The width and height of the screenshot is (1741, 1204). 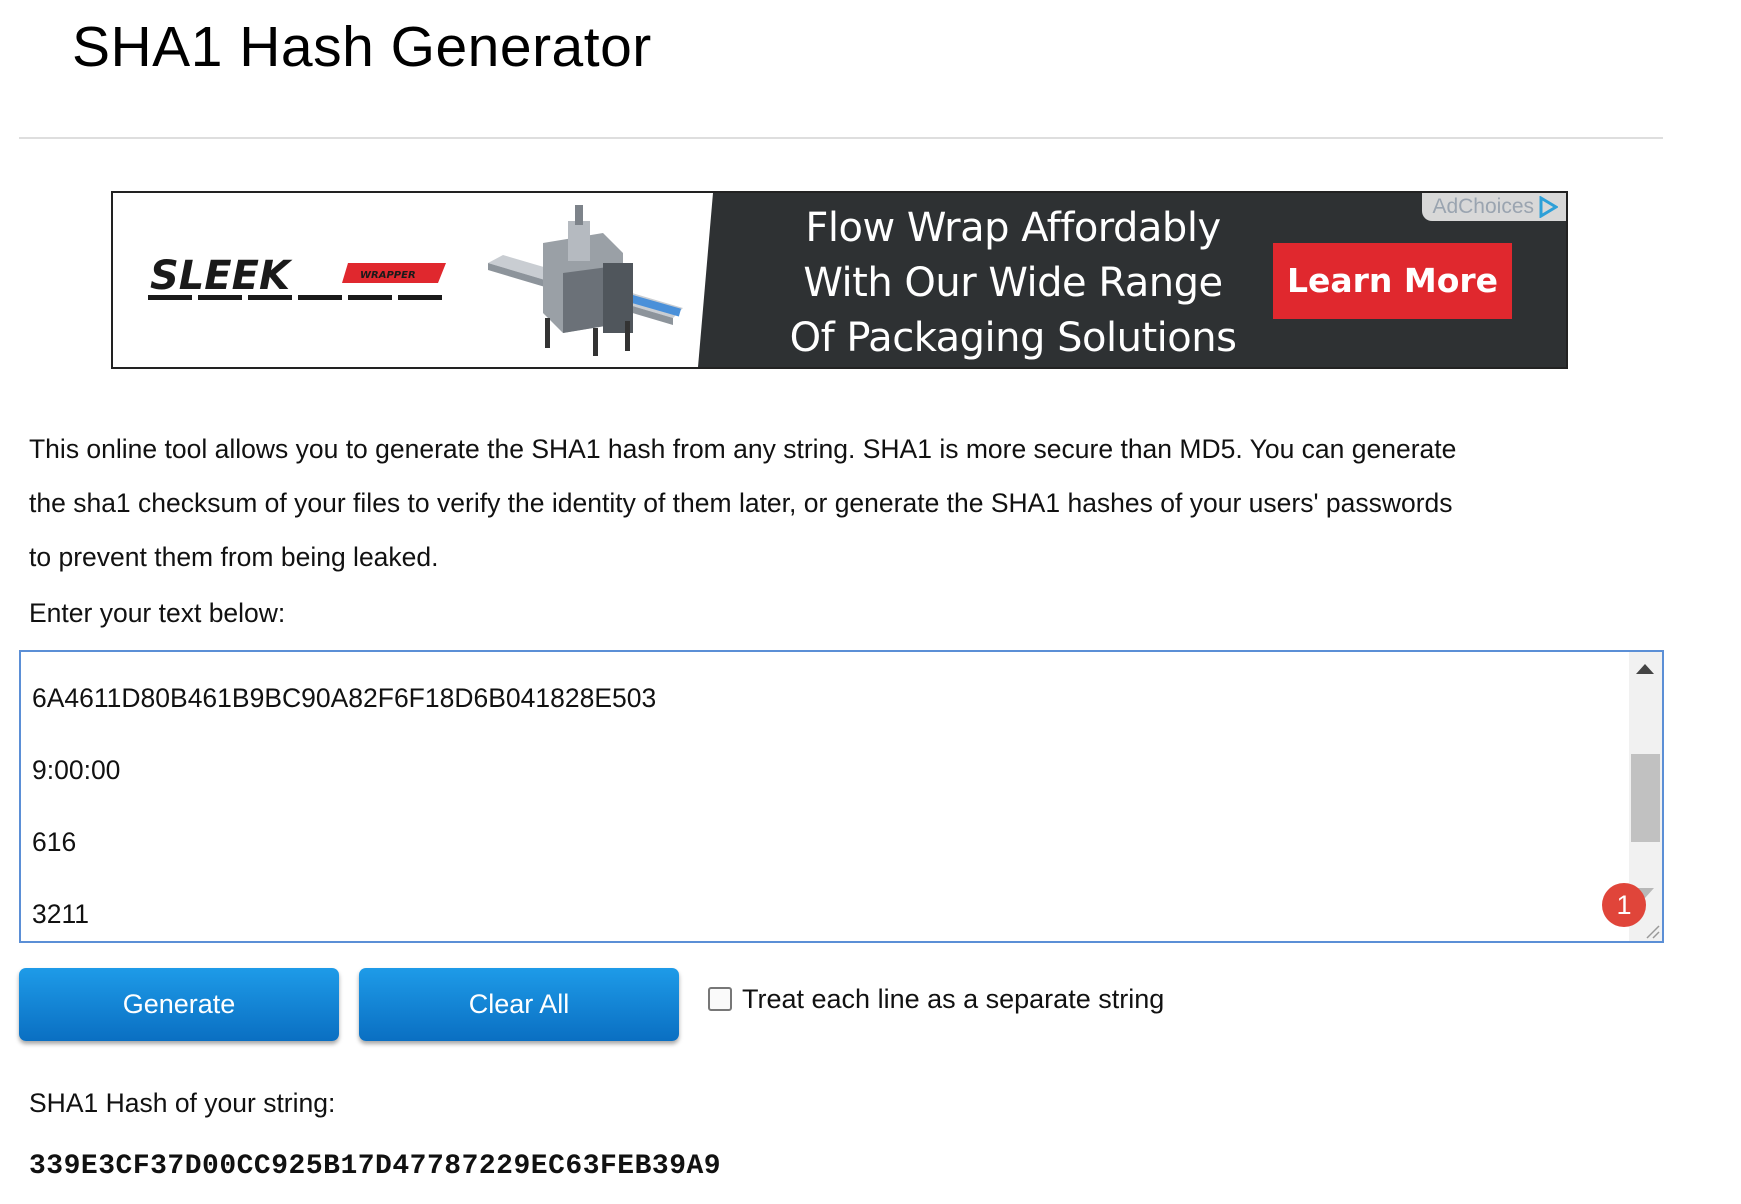 I want to click on separate-lines-checkbox, so click(x=720, y=998).